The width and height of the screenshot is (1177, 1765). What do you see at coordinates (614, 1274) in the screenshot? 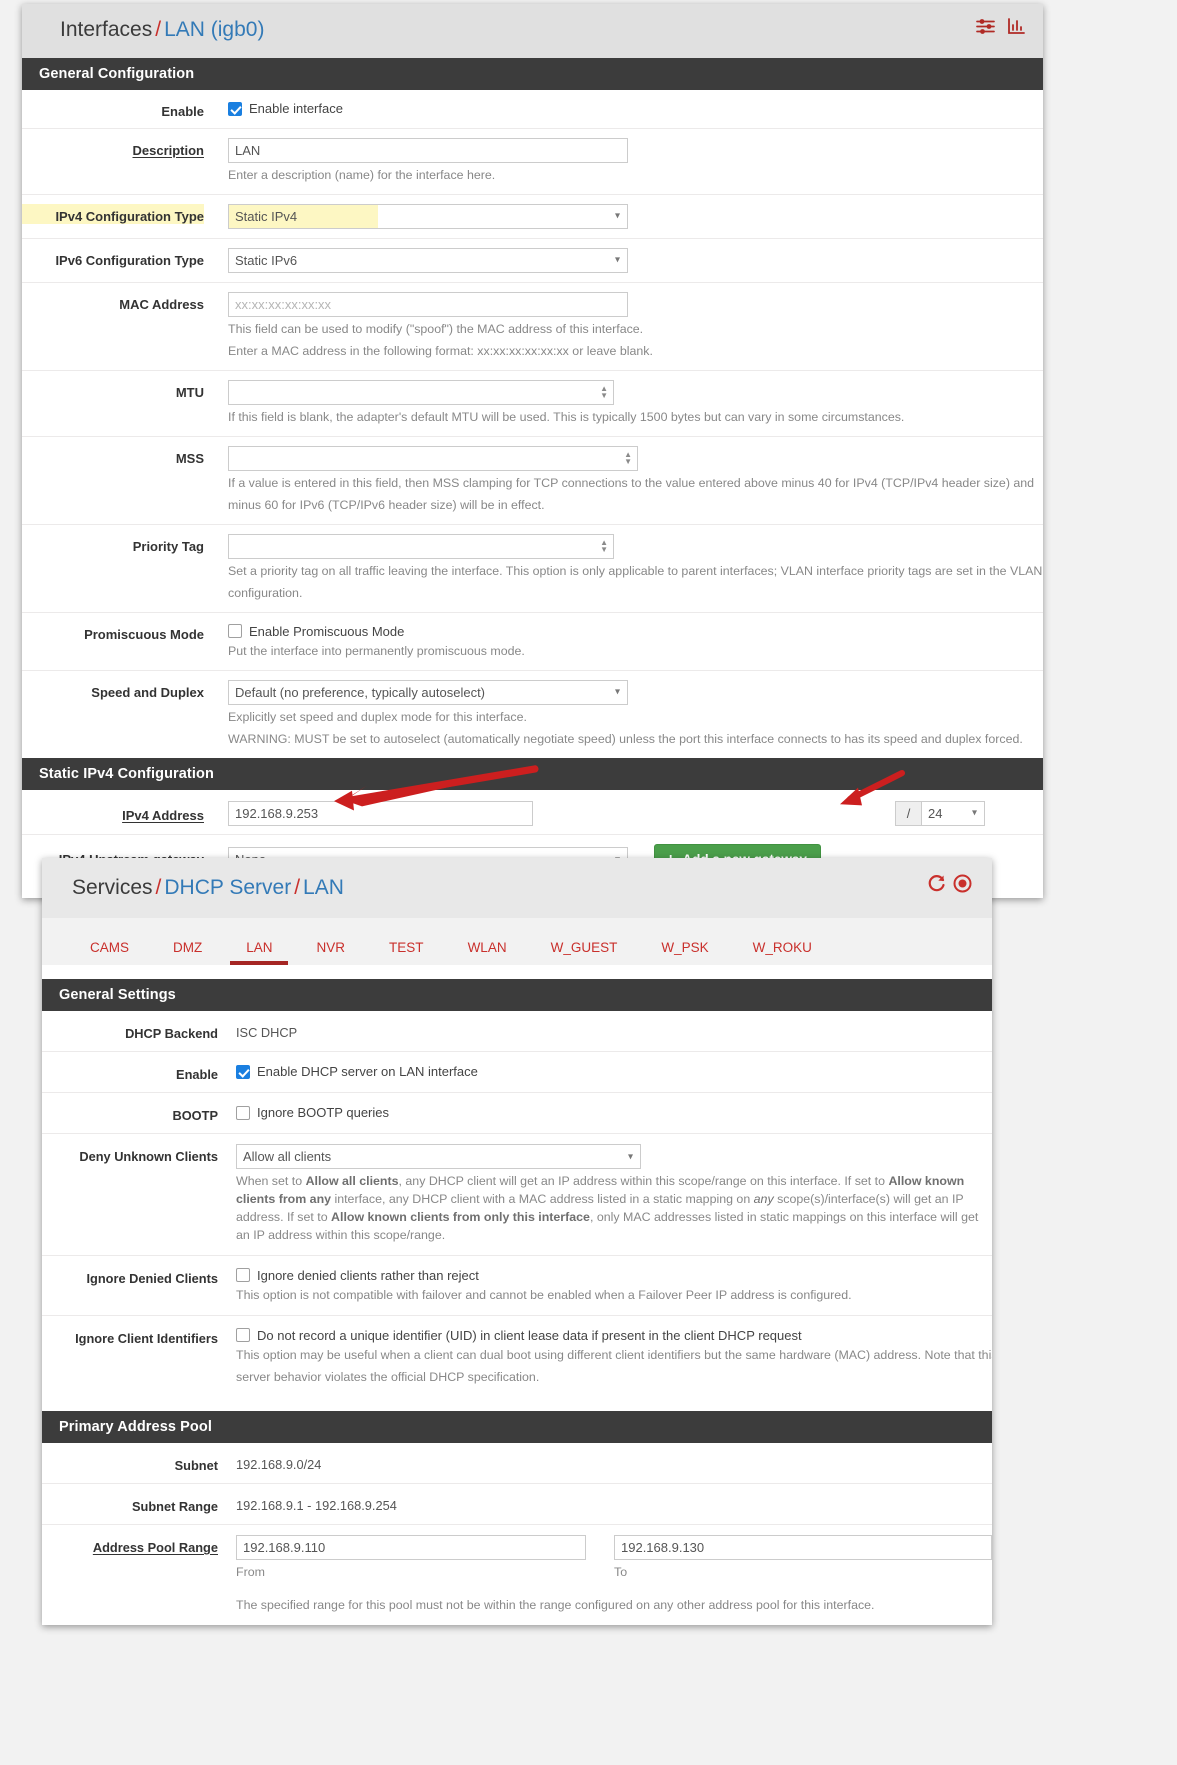
I see `ignore-denied-clients-checkbox-row: Ignore denied clients rather than reject` at bounding box center [614, 1274].